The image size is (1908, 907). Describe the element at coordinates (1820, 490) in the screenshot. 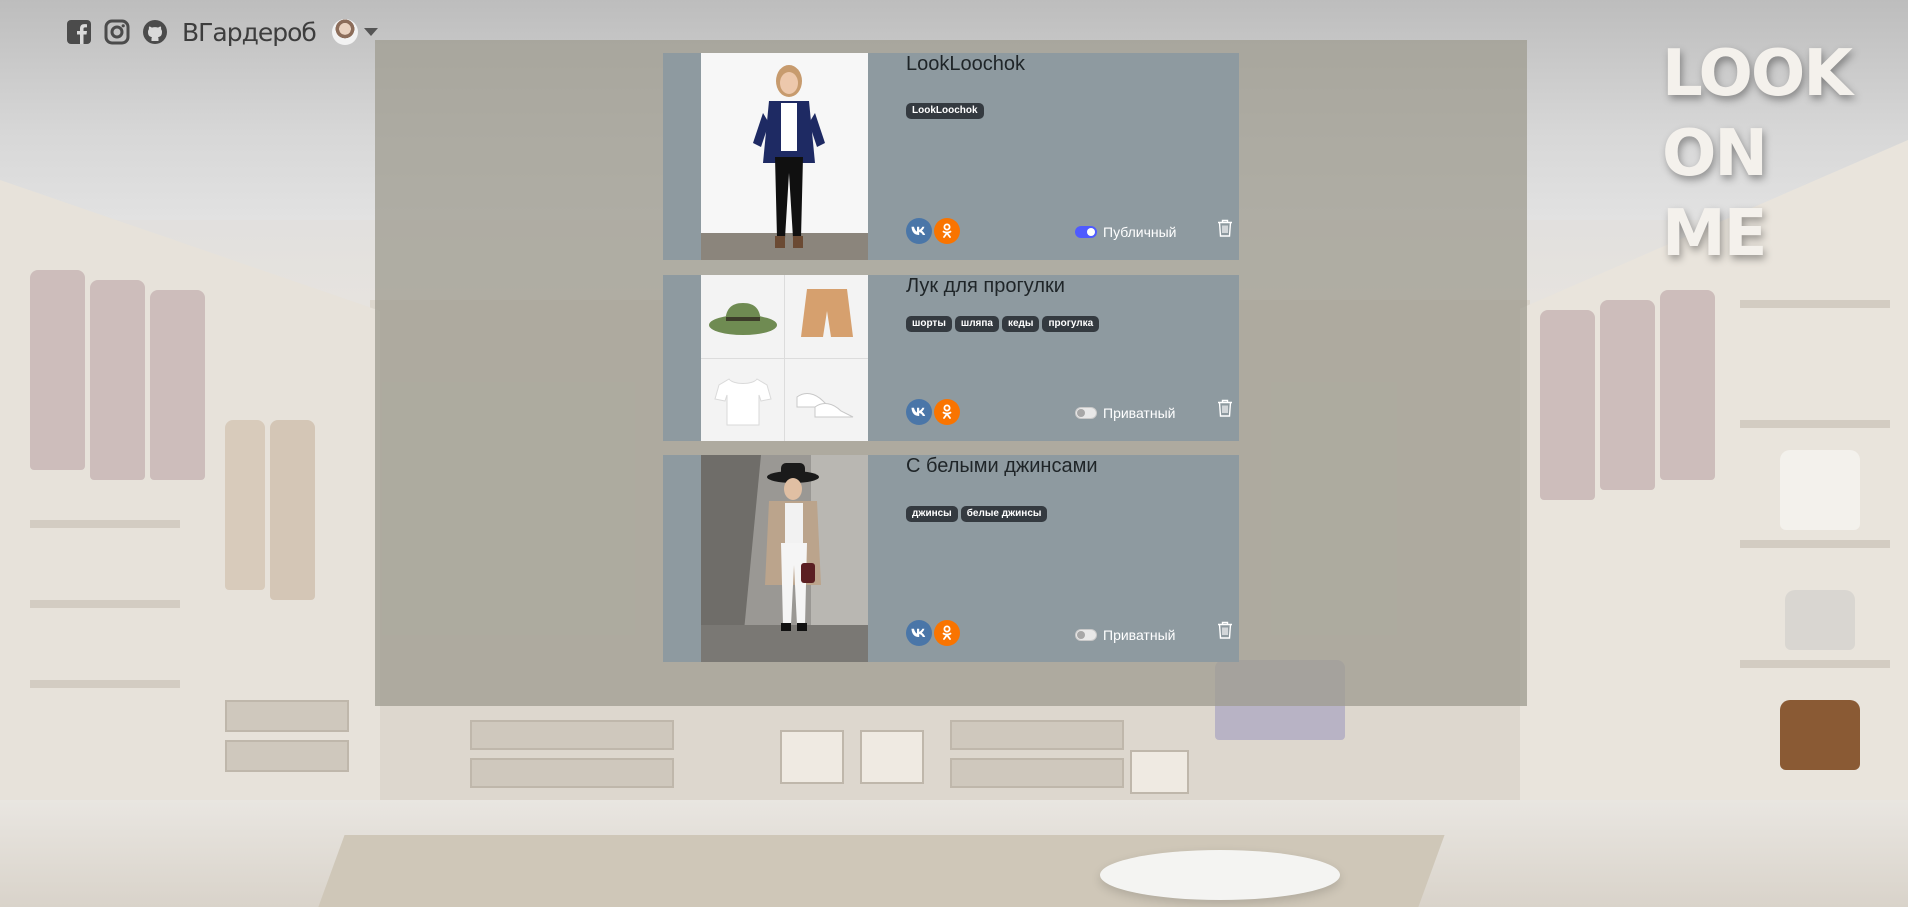

I see `white-handbag` at that location.